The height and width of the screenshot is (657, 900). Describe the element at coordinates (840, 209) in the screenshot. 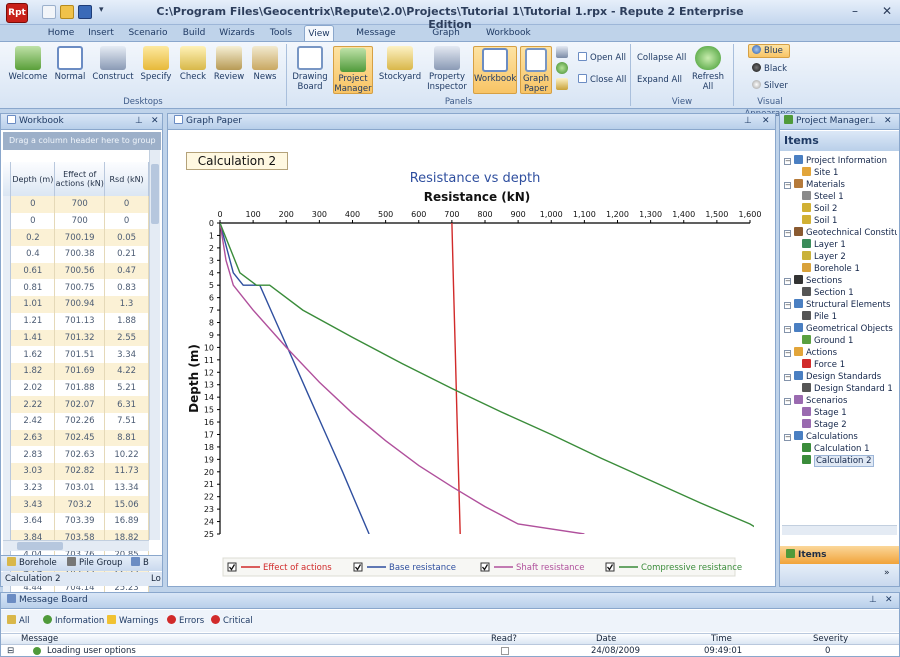

I see `tree-item: Soil 2` at that location.